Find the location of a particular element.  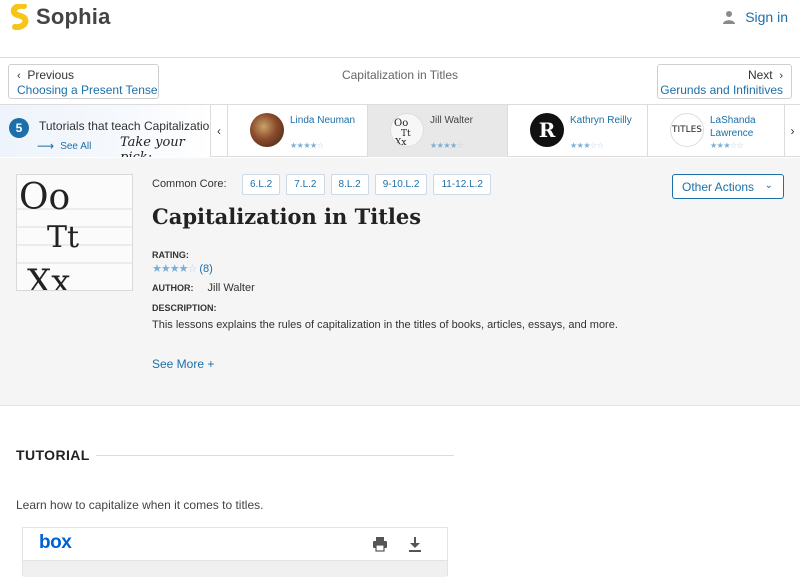

carousel-prev-button: ‹ is located at coordinates (219, 131).